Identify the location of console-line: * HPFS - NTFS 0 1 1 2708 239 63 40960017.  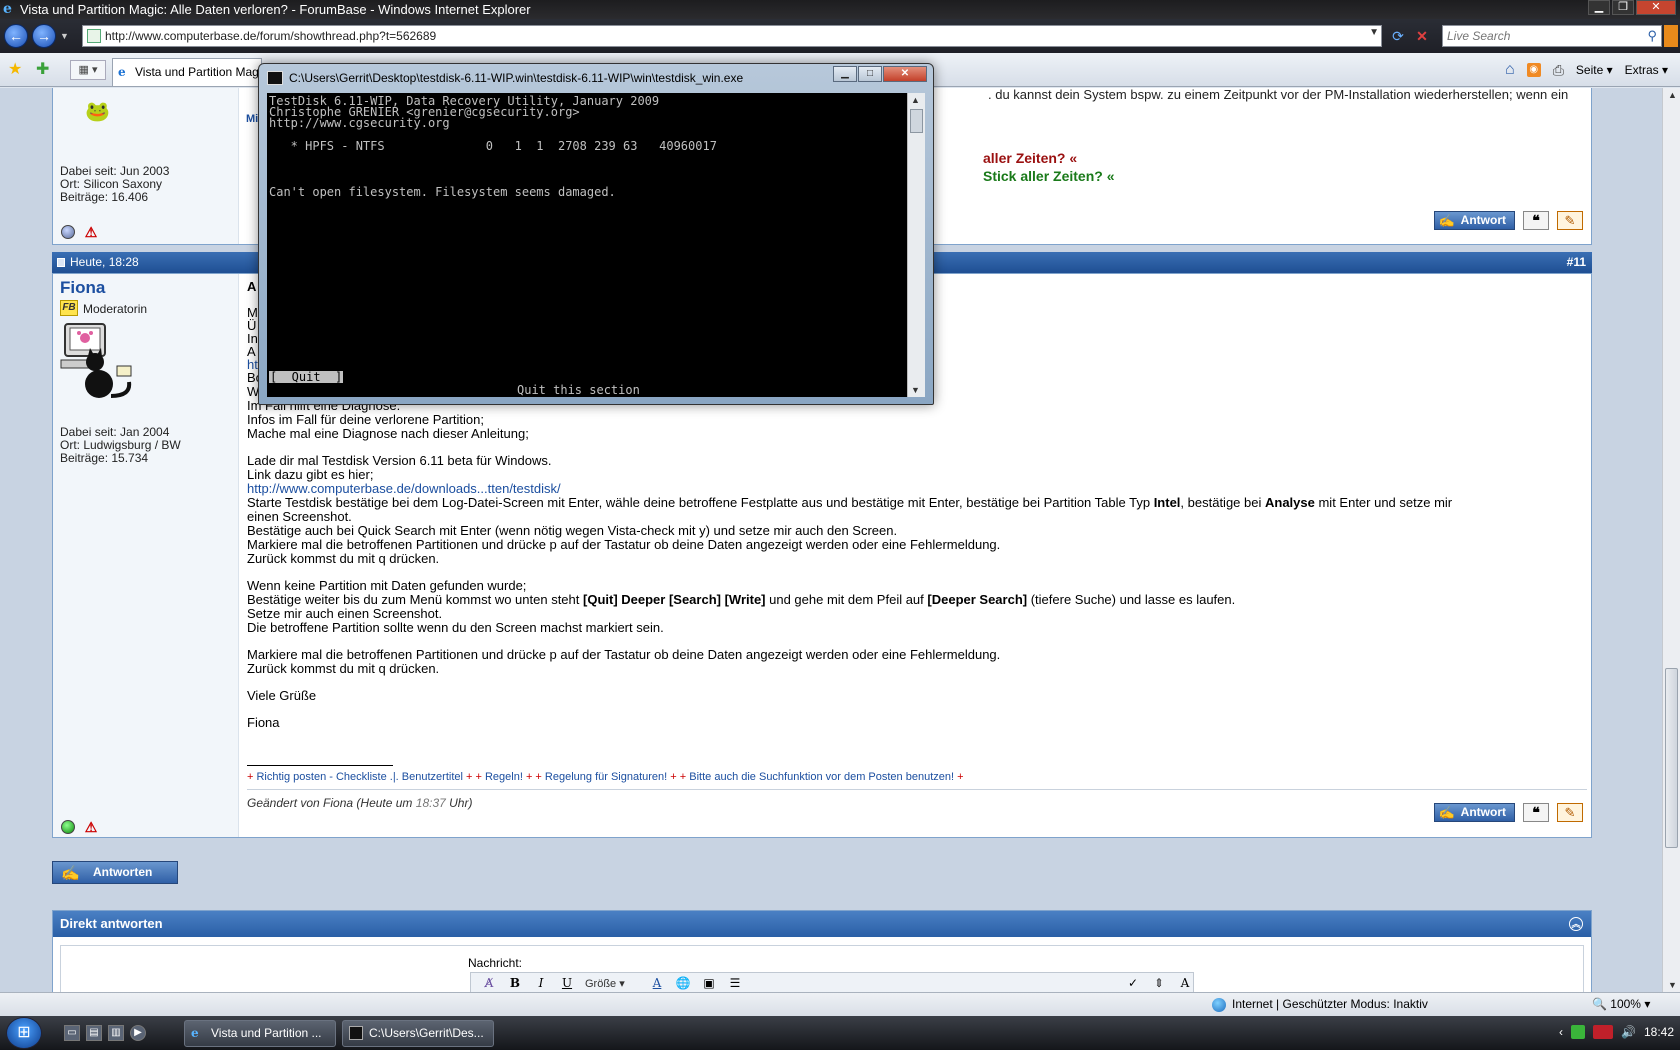
(493, 146).